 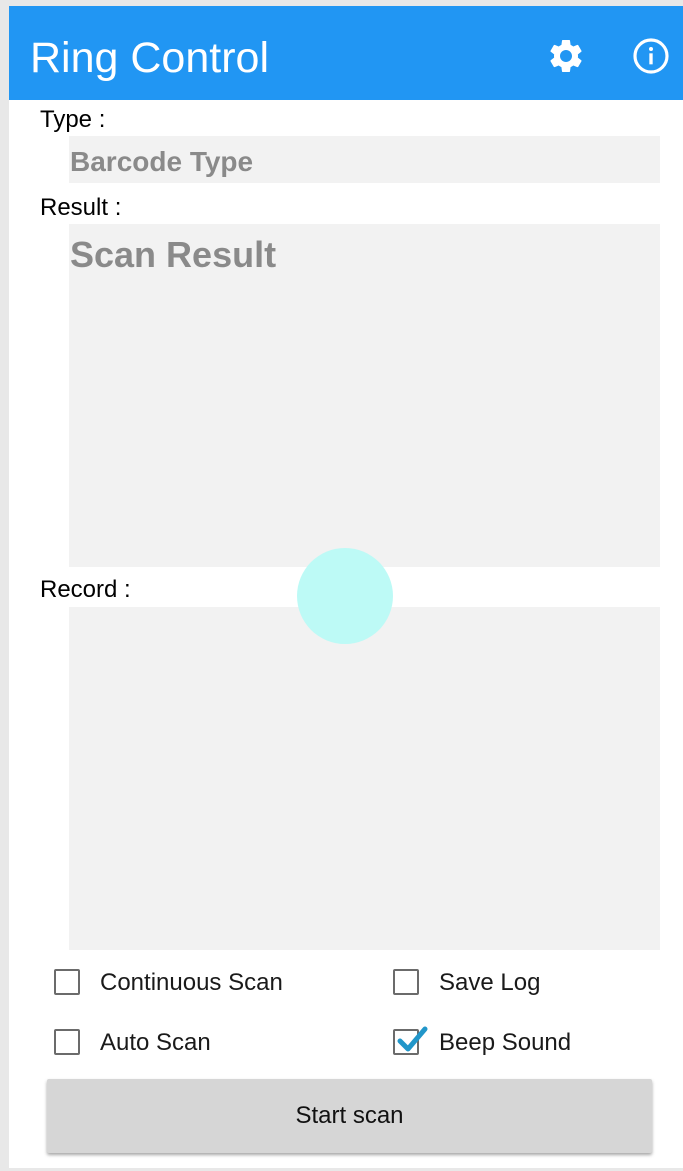 I want to click on save-log-label: Save Log, so click(x=490, y=982).